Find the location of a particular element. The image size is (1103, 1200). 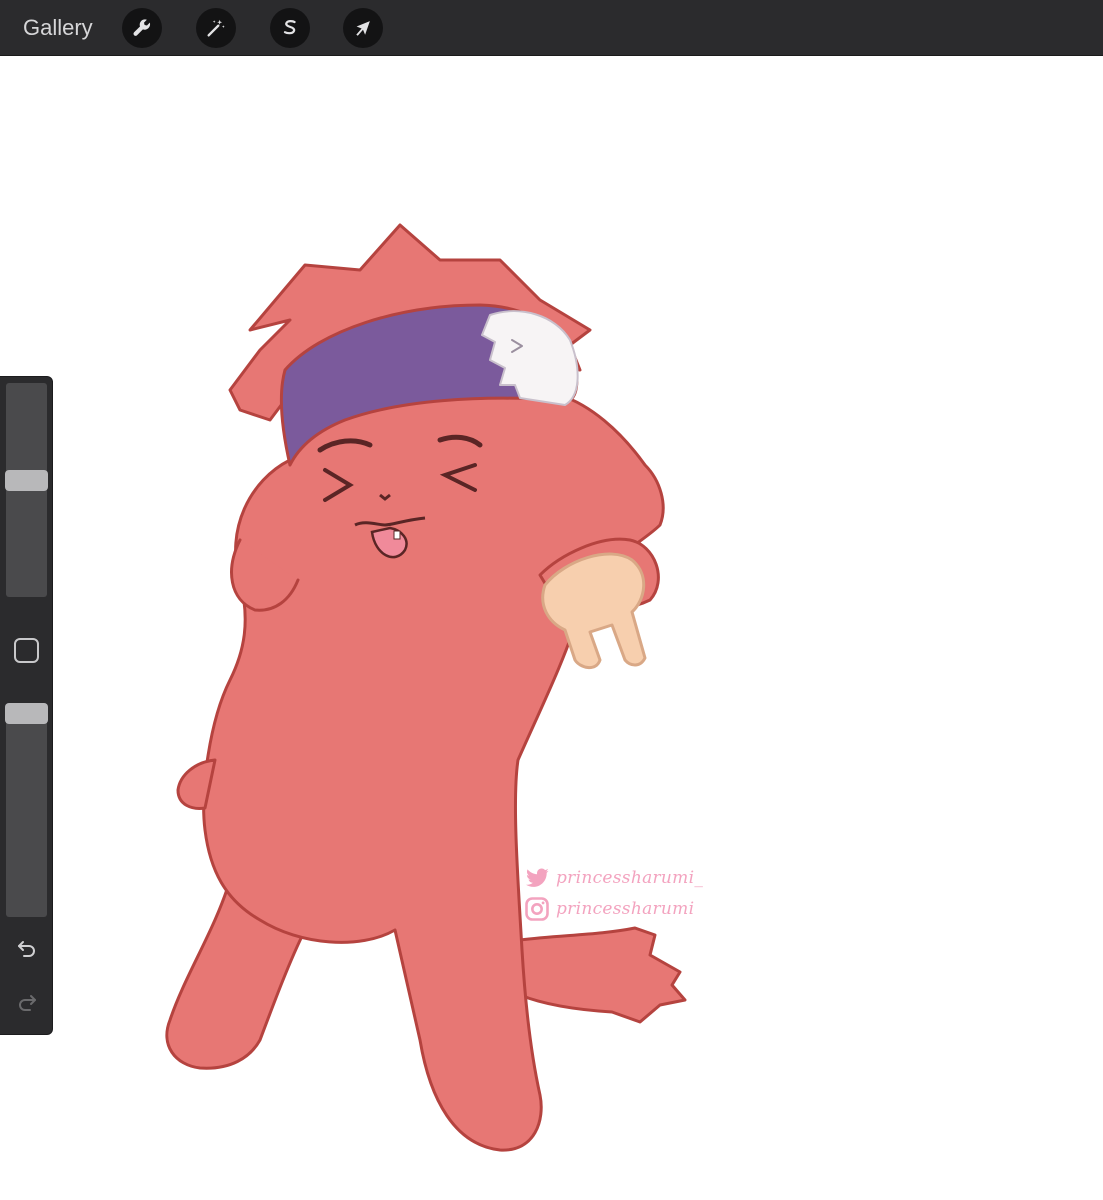

twitter-icon is located at coordinates (537, 877).